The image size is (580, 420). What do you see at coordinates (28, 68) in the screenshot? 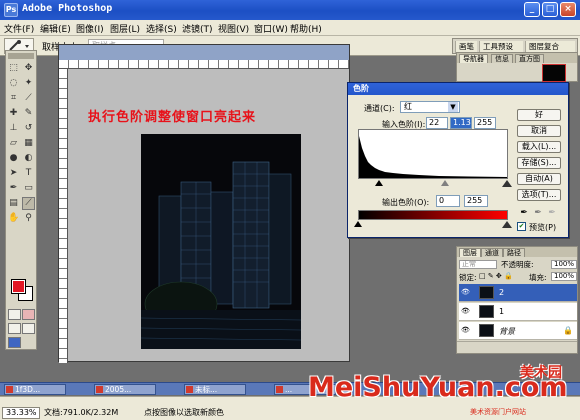
I see `move-tool-icon: ✥` at bounding box center [28, 68].